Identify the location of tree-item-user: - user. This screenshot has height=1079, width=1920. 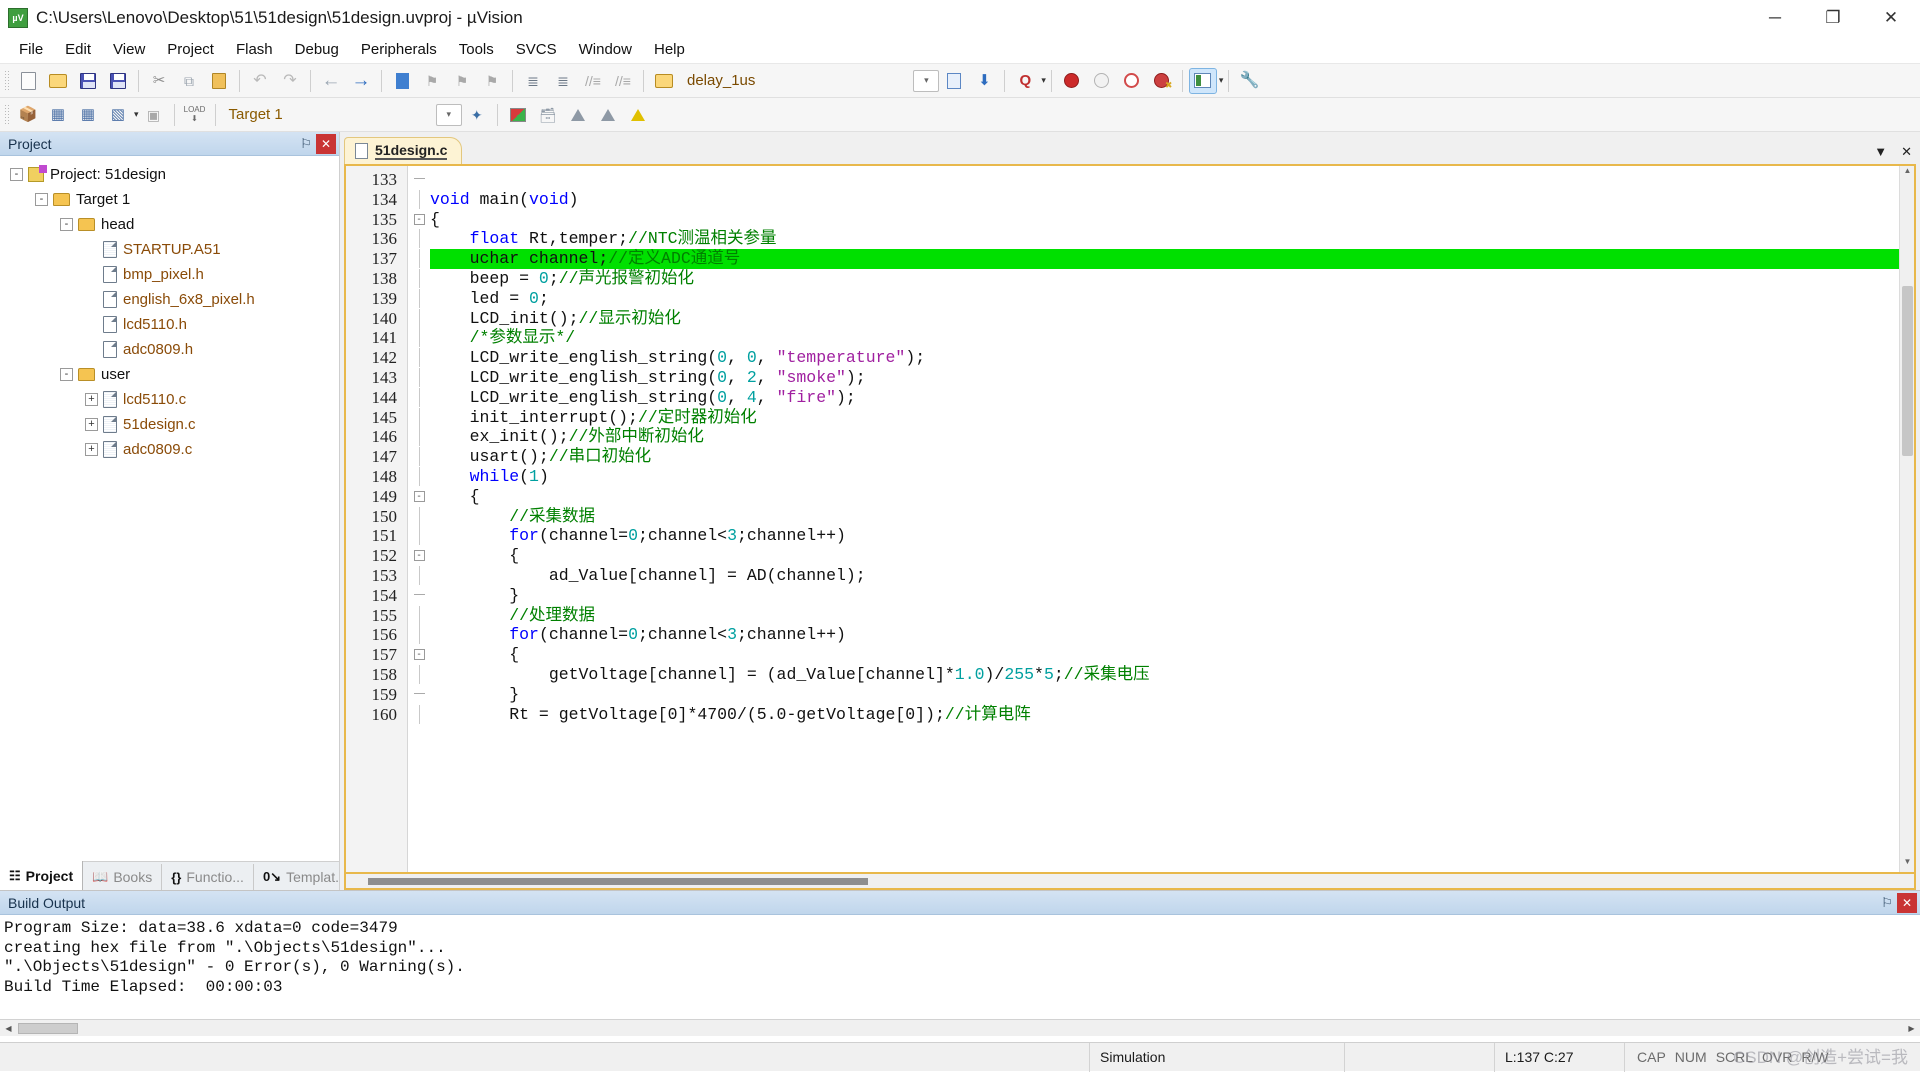
(169, 374).